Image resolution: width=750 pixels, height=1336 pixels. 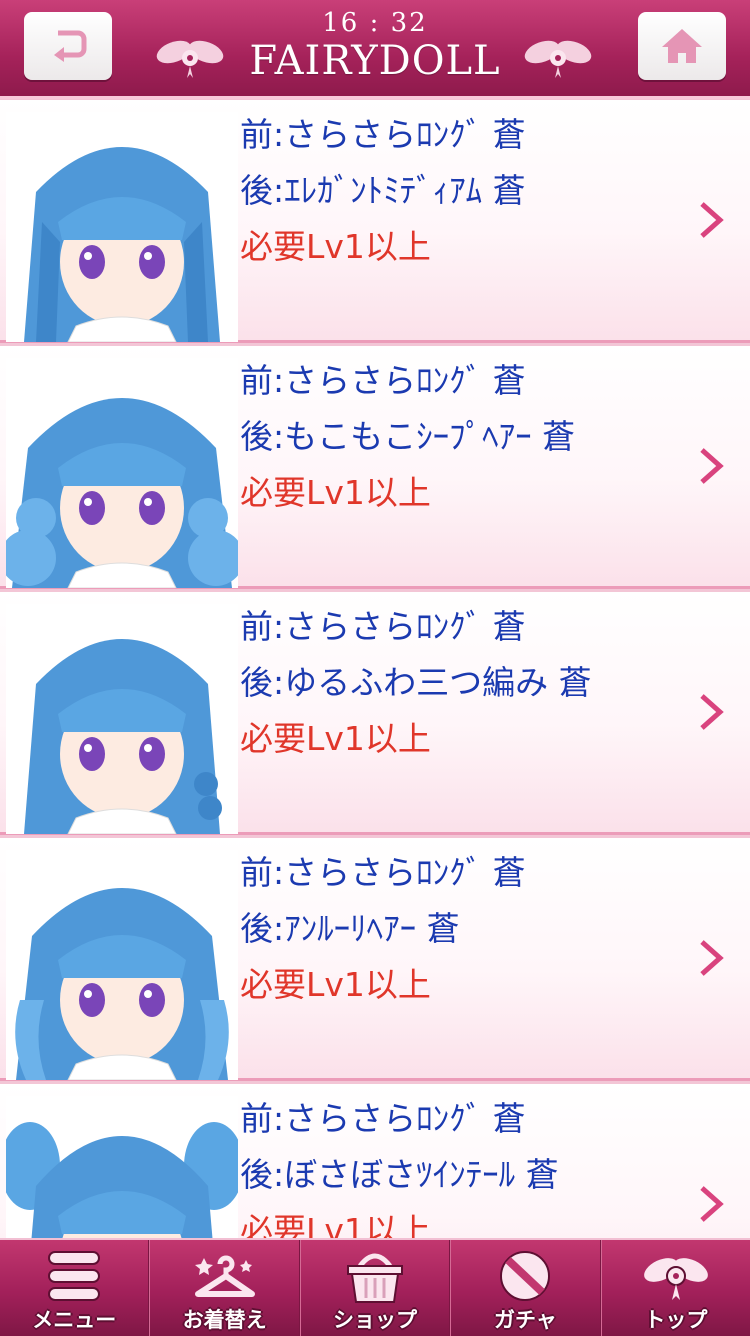 What do you see at coordinates (399, 1174) in the screenshot?
I see `after-style-text: 後:ぼさぼさﾂｲﾝﾃｰﾙ 蒼` at bounding box center [399, 1174].